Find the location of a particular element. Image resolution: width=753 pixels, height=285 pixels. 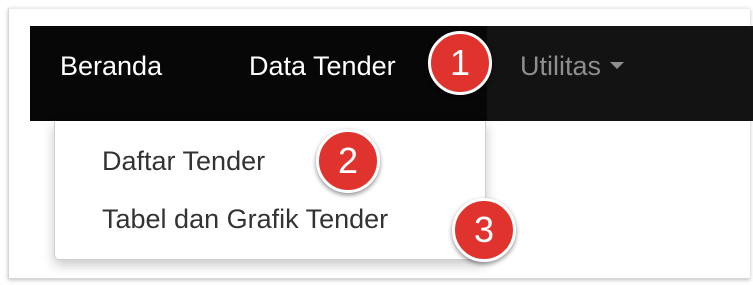

caret-down-icon is located at coordinates (617, 66).